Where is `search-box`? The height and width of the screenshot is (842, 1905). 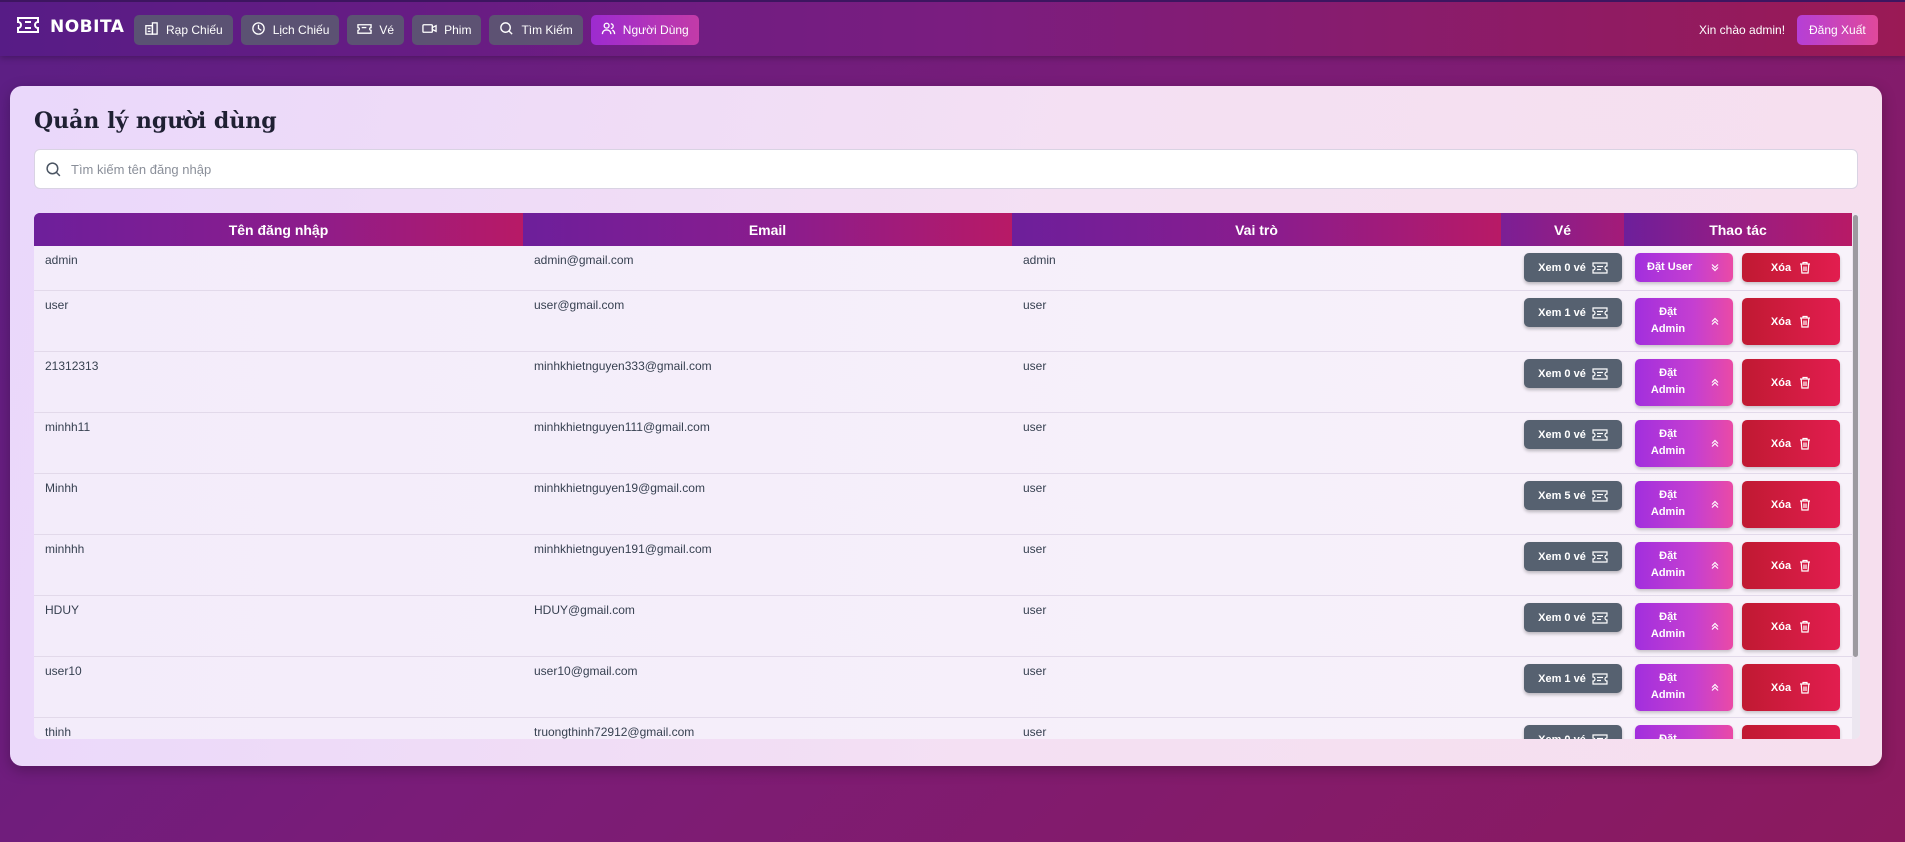 search-box is located at coordinates (946, 169).